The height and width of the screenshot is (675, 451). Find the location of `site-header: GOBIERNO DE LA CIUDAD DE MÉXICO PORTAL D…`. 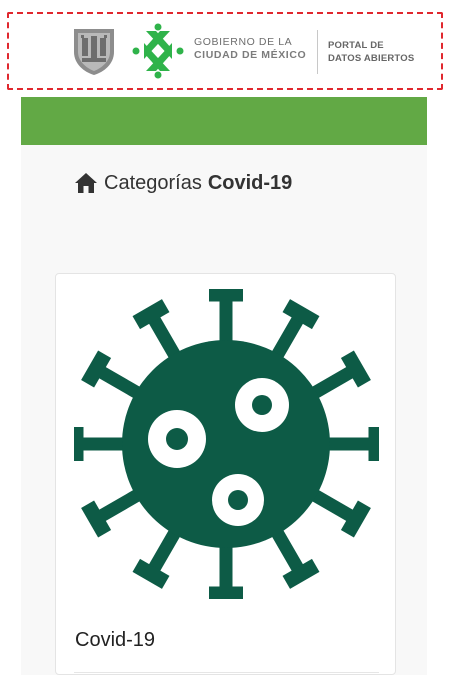

site-header: GOBIERNO DE LA CIUDAD DE MÉXICO PORTAL D… is located at coordinates (240, 51).